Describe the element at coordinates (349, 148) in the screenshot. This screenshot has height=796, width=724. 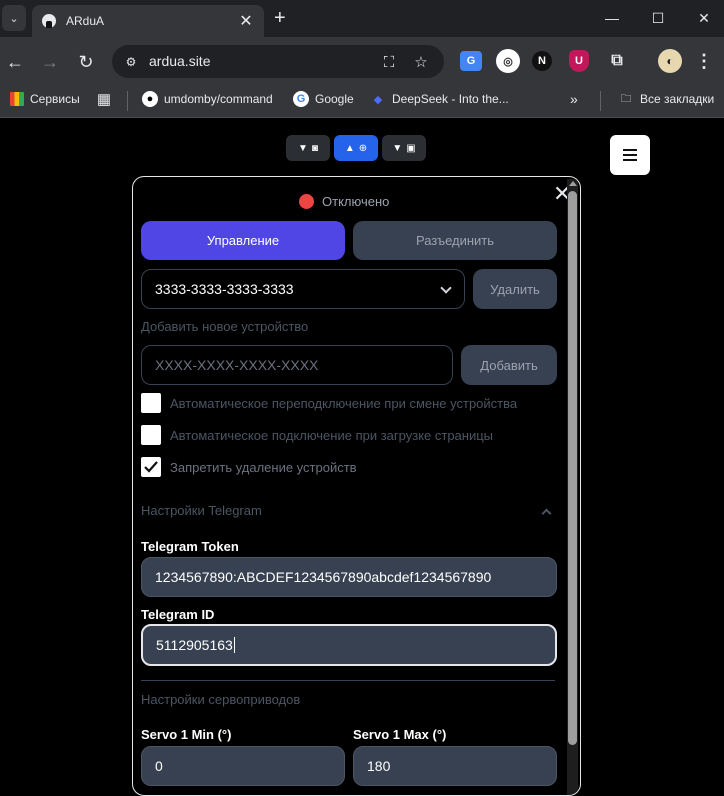
I see `triangle-up-icon: ▲` at that location.